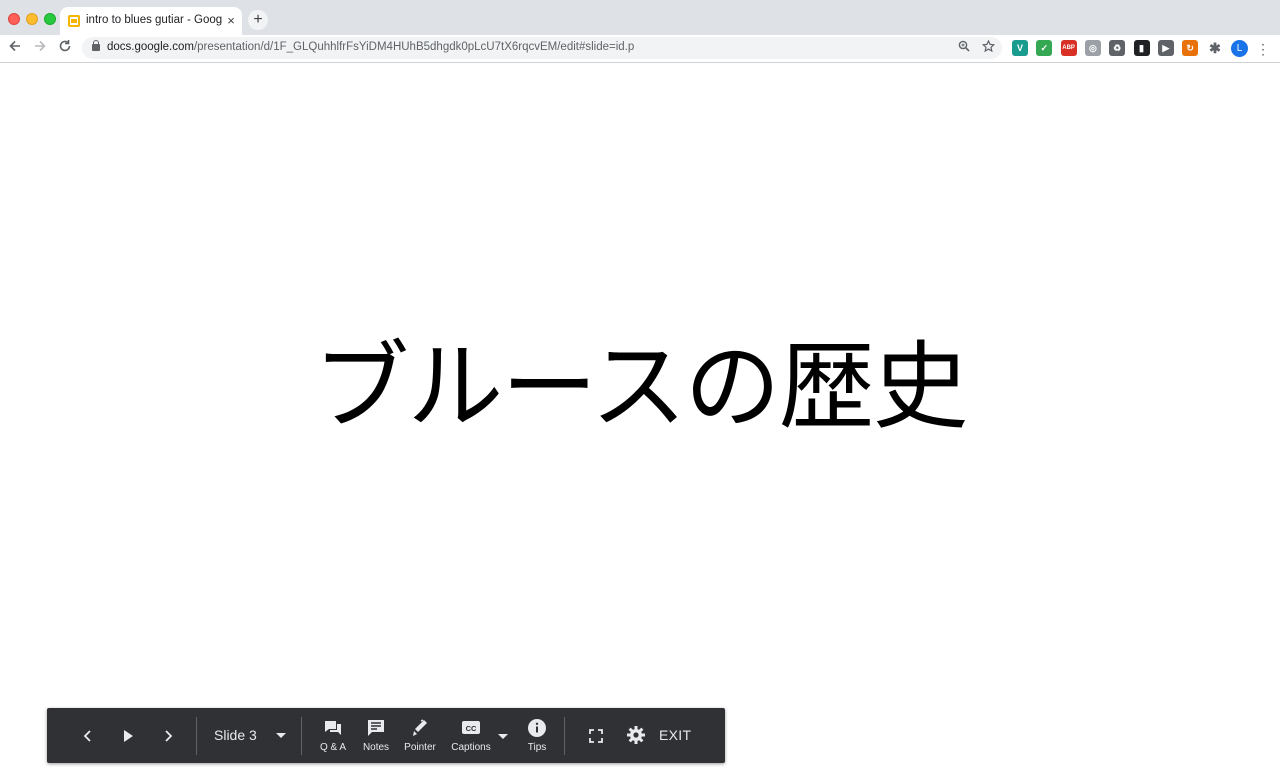  Describe the element at coordinates (32, 19) in the screenshot. I see `minimize-window-button` at that location.